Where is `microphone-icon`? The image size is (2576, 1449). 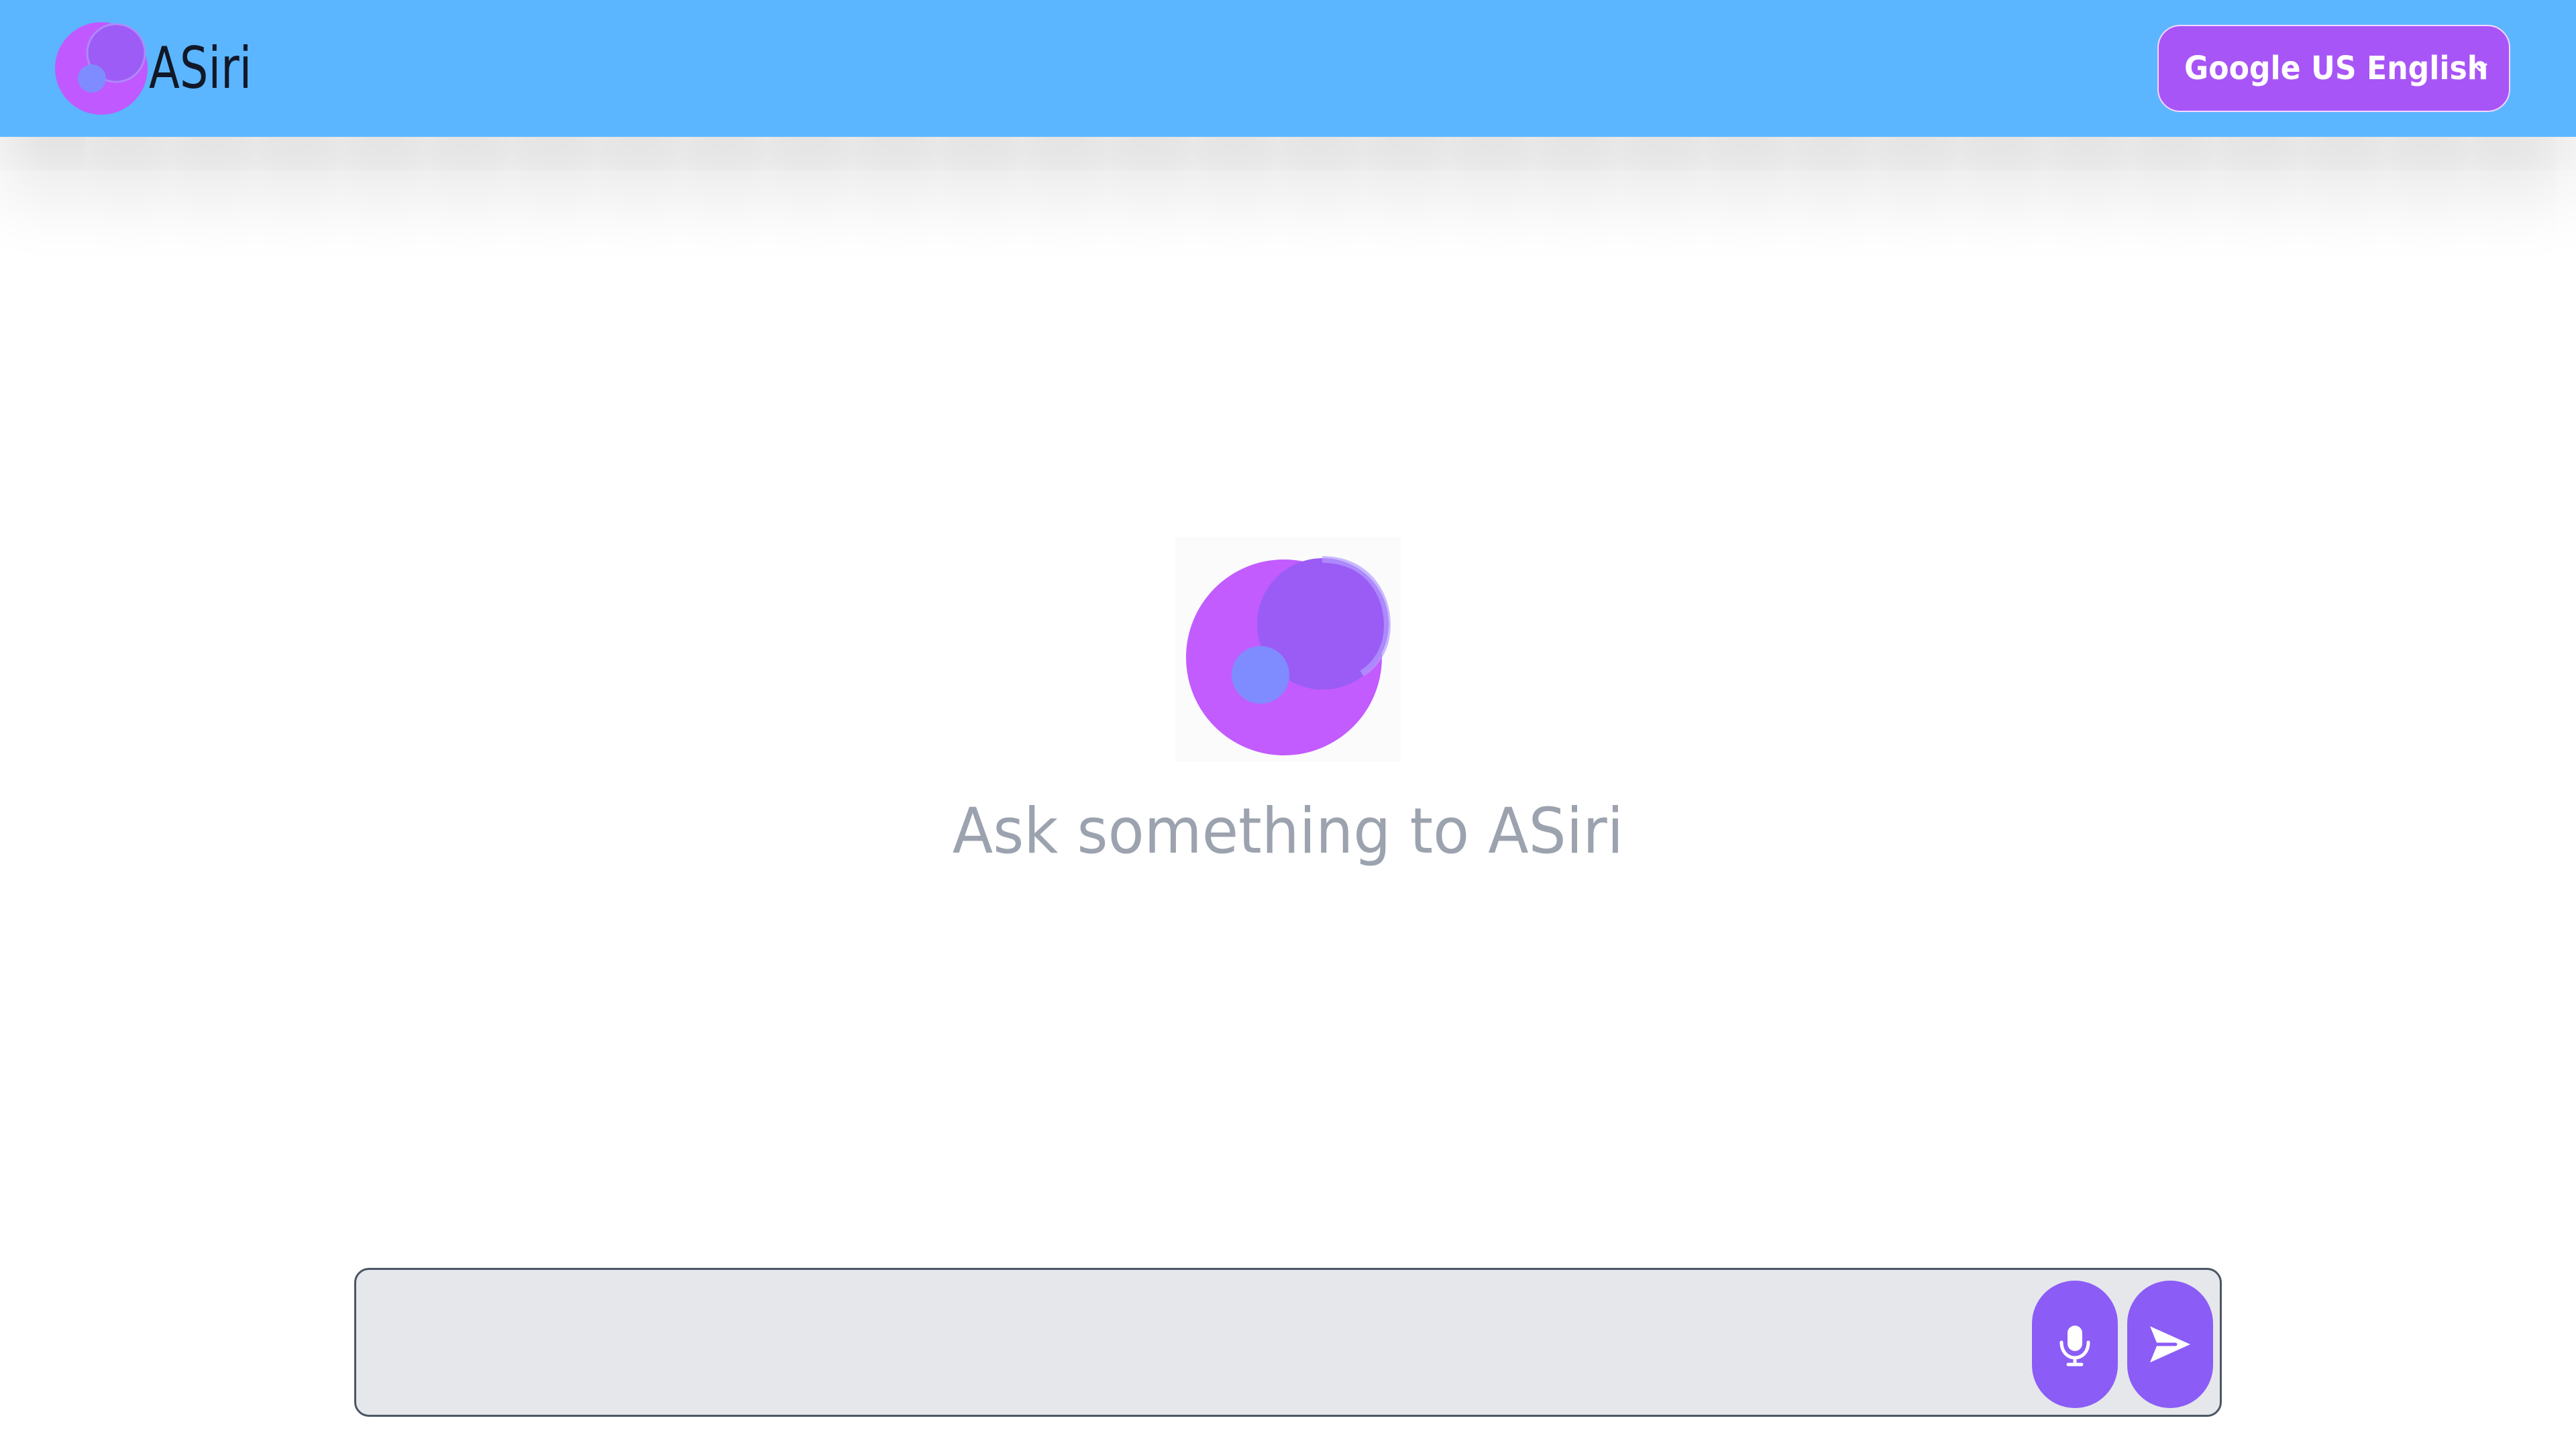
microphone-icon is located at coordinates (2074, 1346).